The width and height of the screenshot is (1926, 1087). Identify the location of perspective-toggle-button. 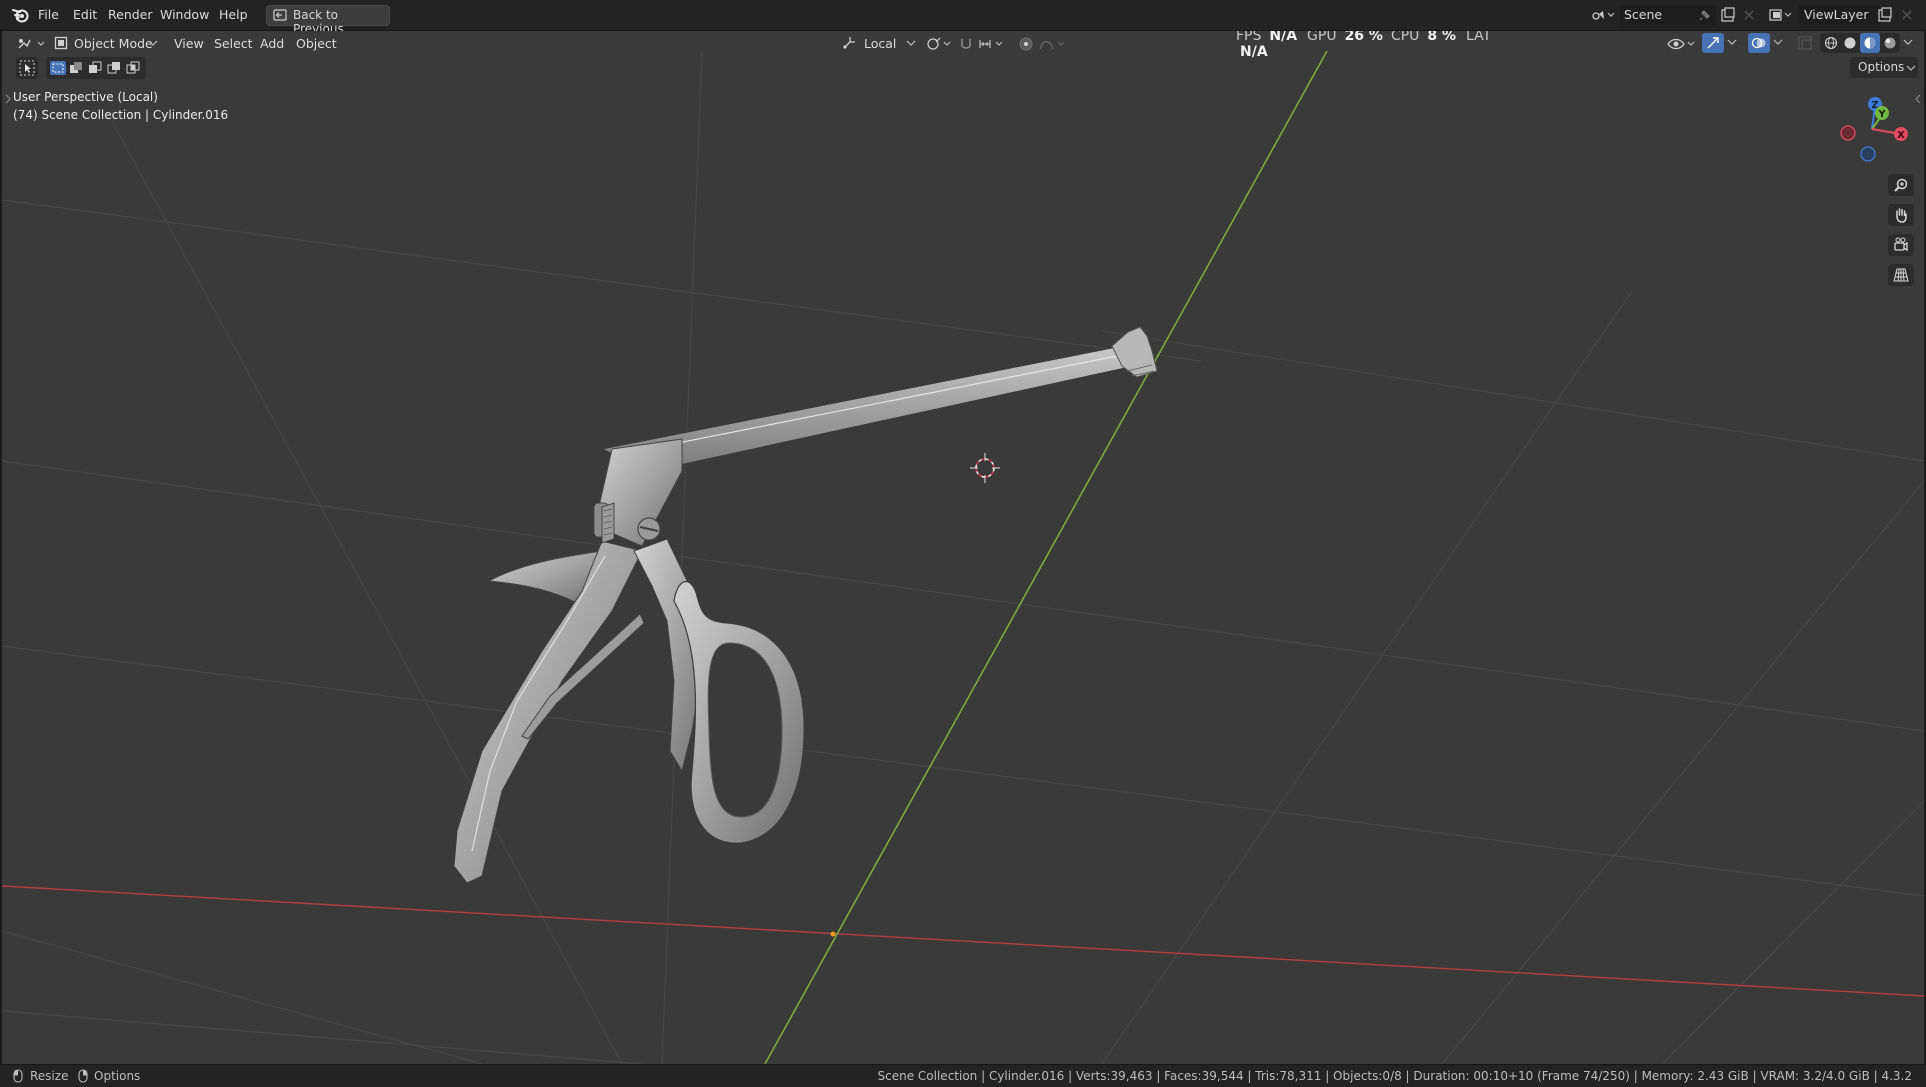
(1901, 275).